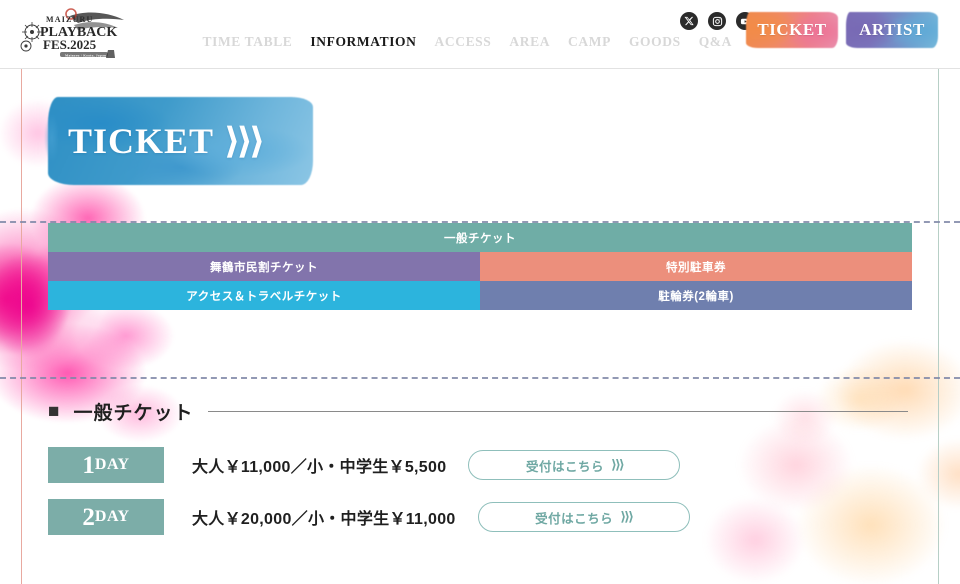  I want to click on day-badge-1day: 1 DAY, so click(106, 465).